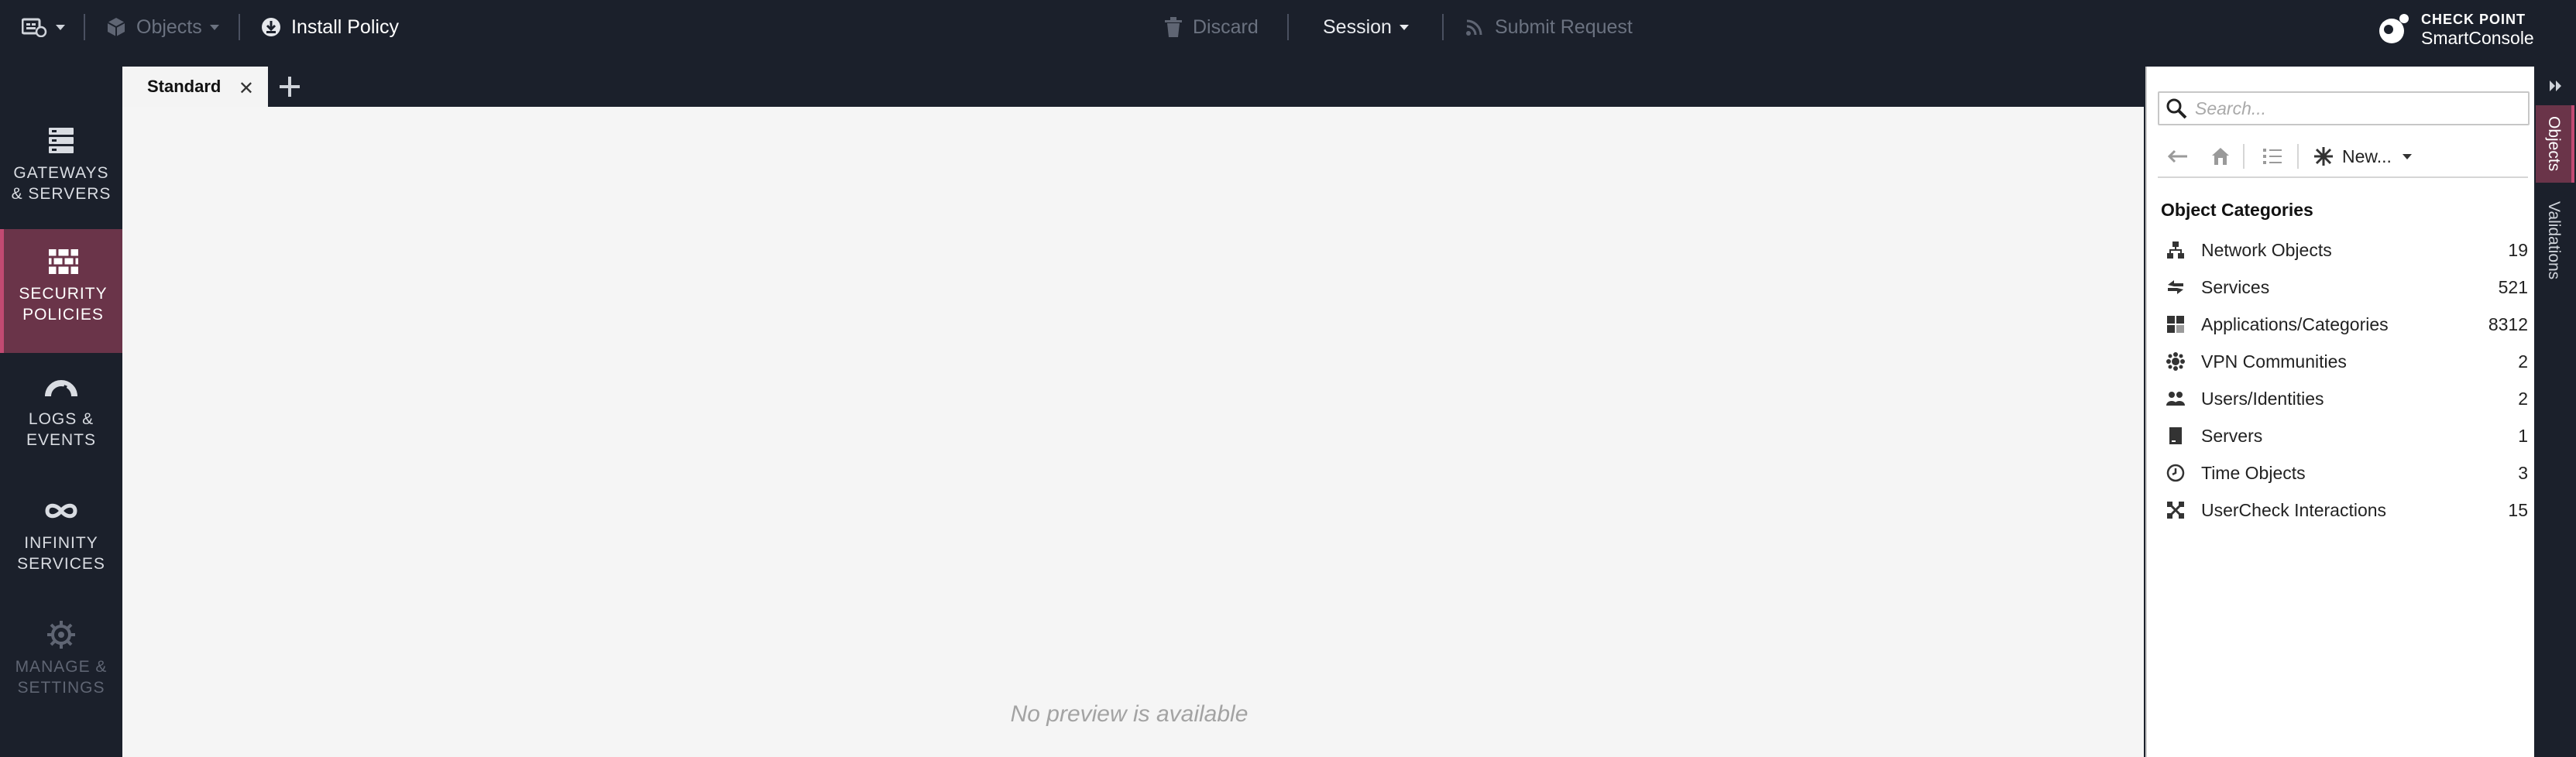 The width and height of the screenshot is (2576, 757). Describe the element at coordinates (2175, 436) in the screenshot. I see `server-icon` at that location.